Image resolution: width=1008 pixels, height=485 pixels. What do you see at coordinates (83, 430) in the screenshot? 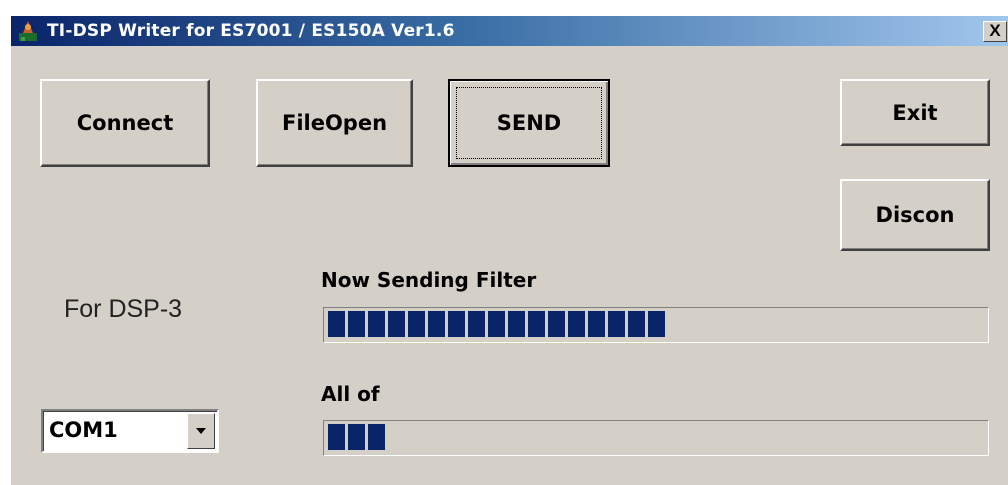
I see `com-port-value: COM1` at bounding box center [83, 430].